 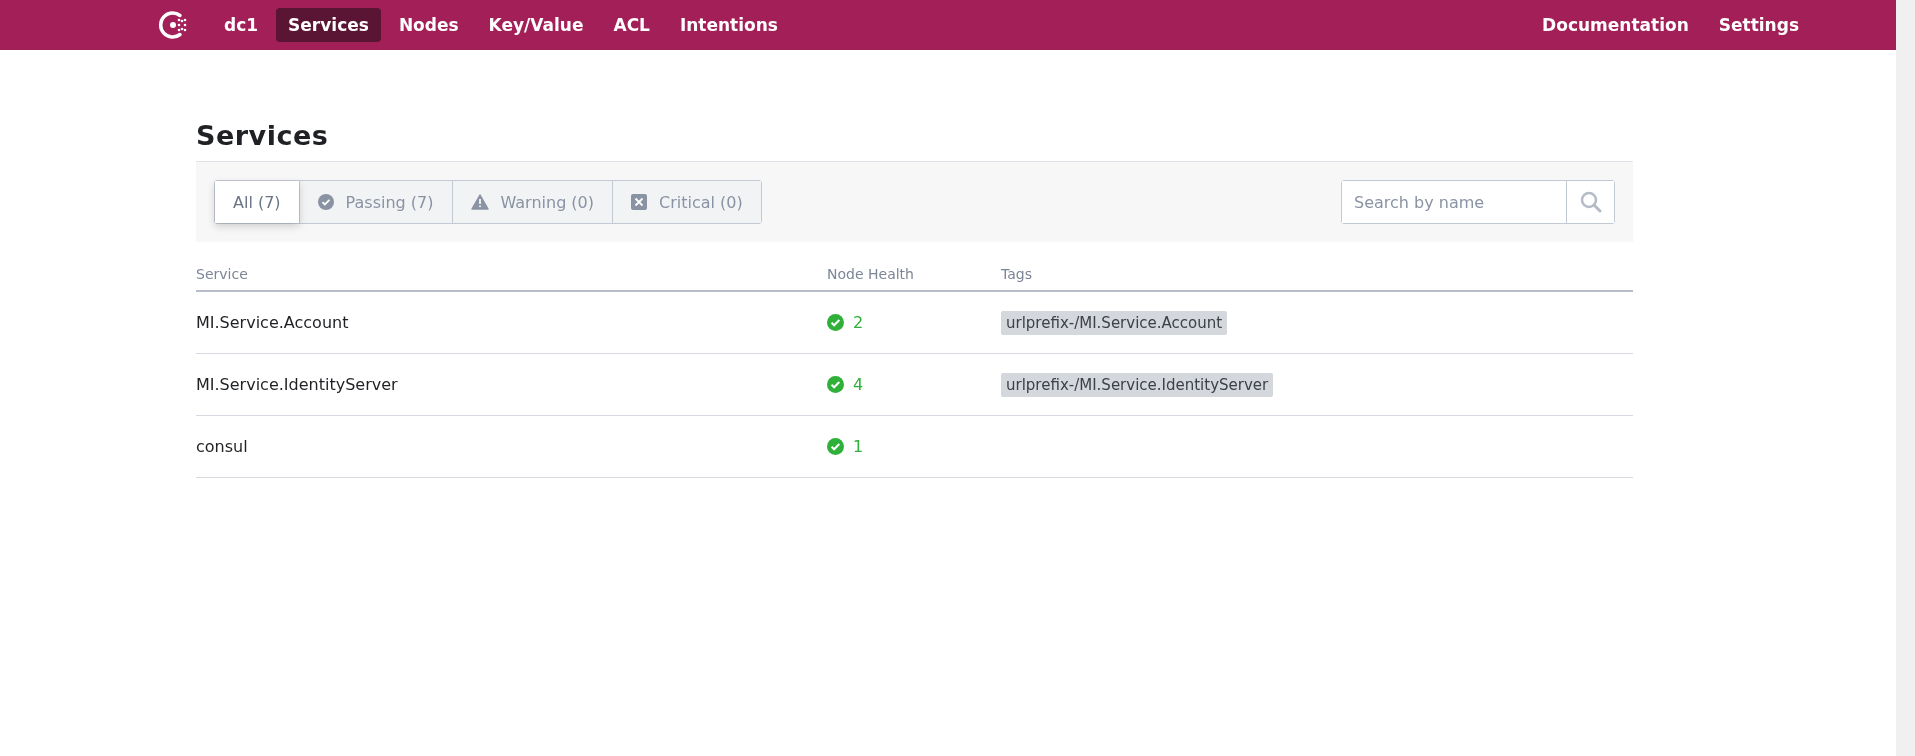 I want to click on tag: urlprefix-/MI.Service.Account, so click(x=1114, y=322).